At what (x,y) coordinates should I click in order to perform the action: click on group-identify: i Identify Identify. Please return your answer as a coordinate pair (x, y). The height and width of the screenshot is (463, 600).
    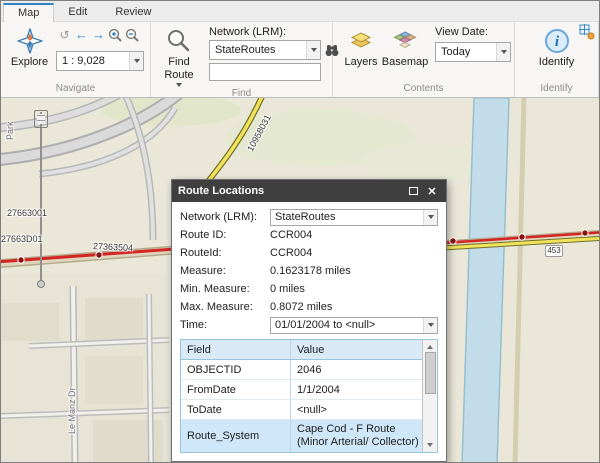
    Looking at the image, I should click on (557, 59).